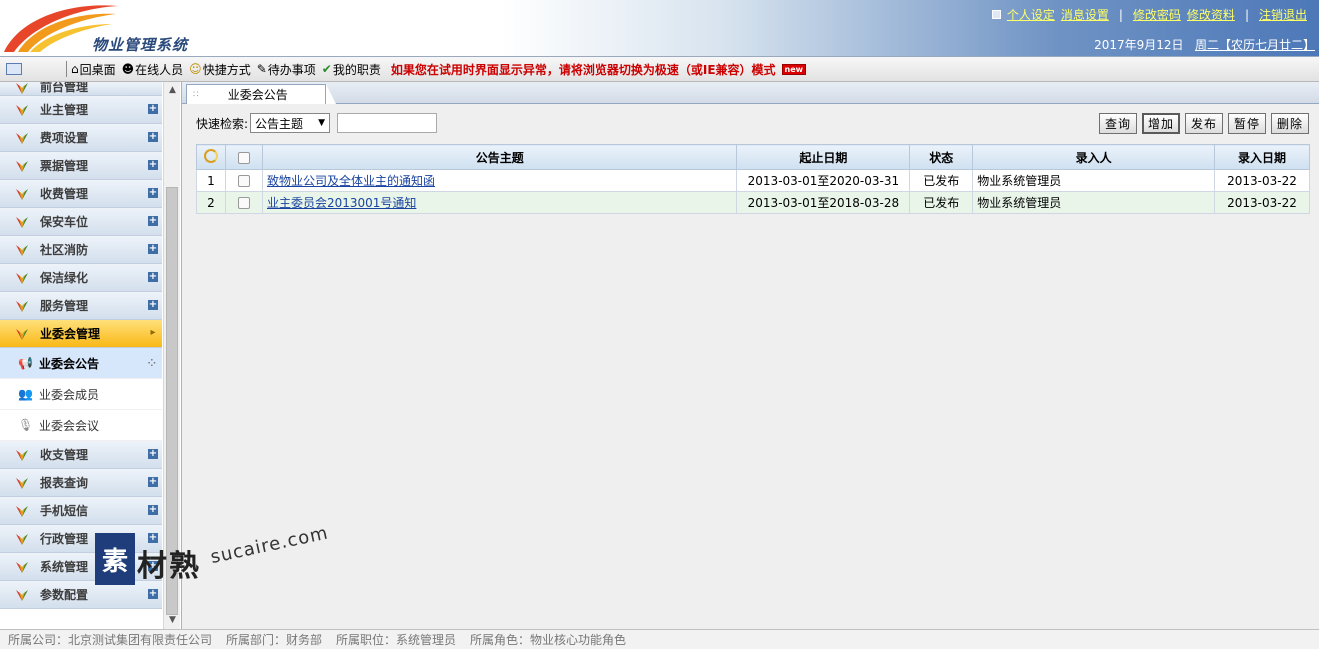 Image resolution: width=1319 pixels, height=649 pixels. I want to click on logout-link: 注销退出, so click(1283, 14).